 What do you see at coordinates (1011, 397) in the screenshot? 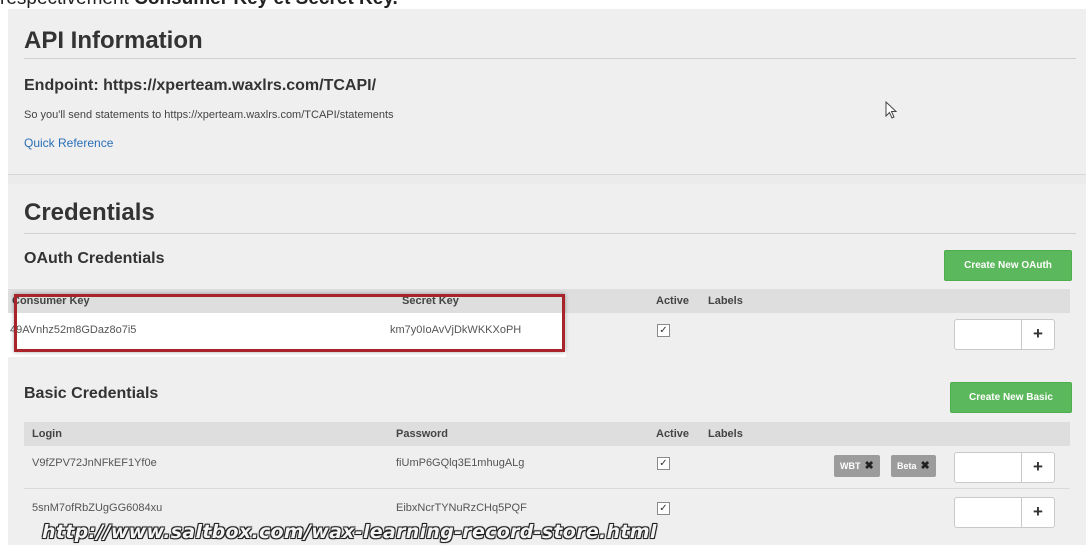
I see `create-new-basic-button: Create New Basic` at bounding box center [1011, 397].